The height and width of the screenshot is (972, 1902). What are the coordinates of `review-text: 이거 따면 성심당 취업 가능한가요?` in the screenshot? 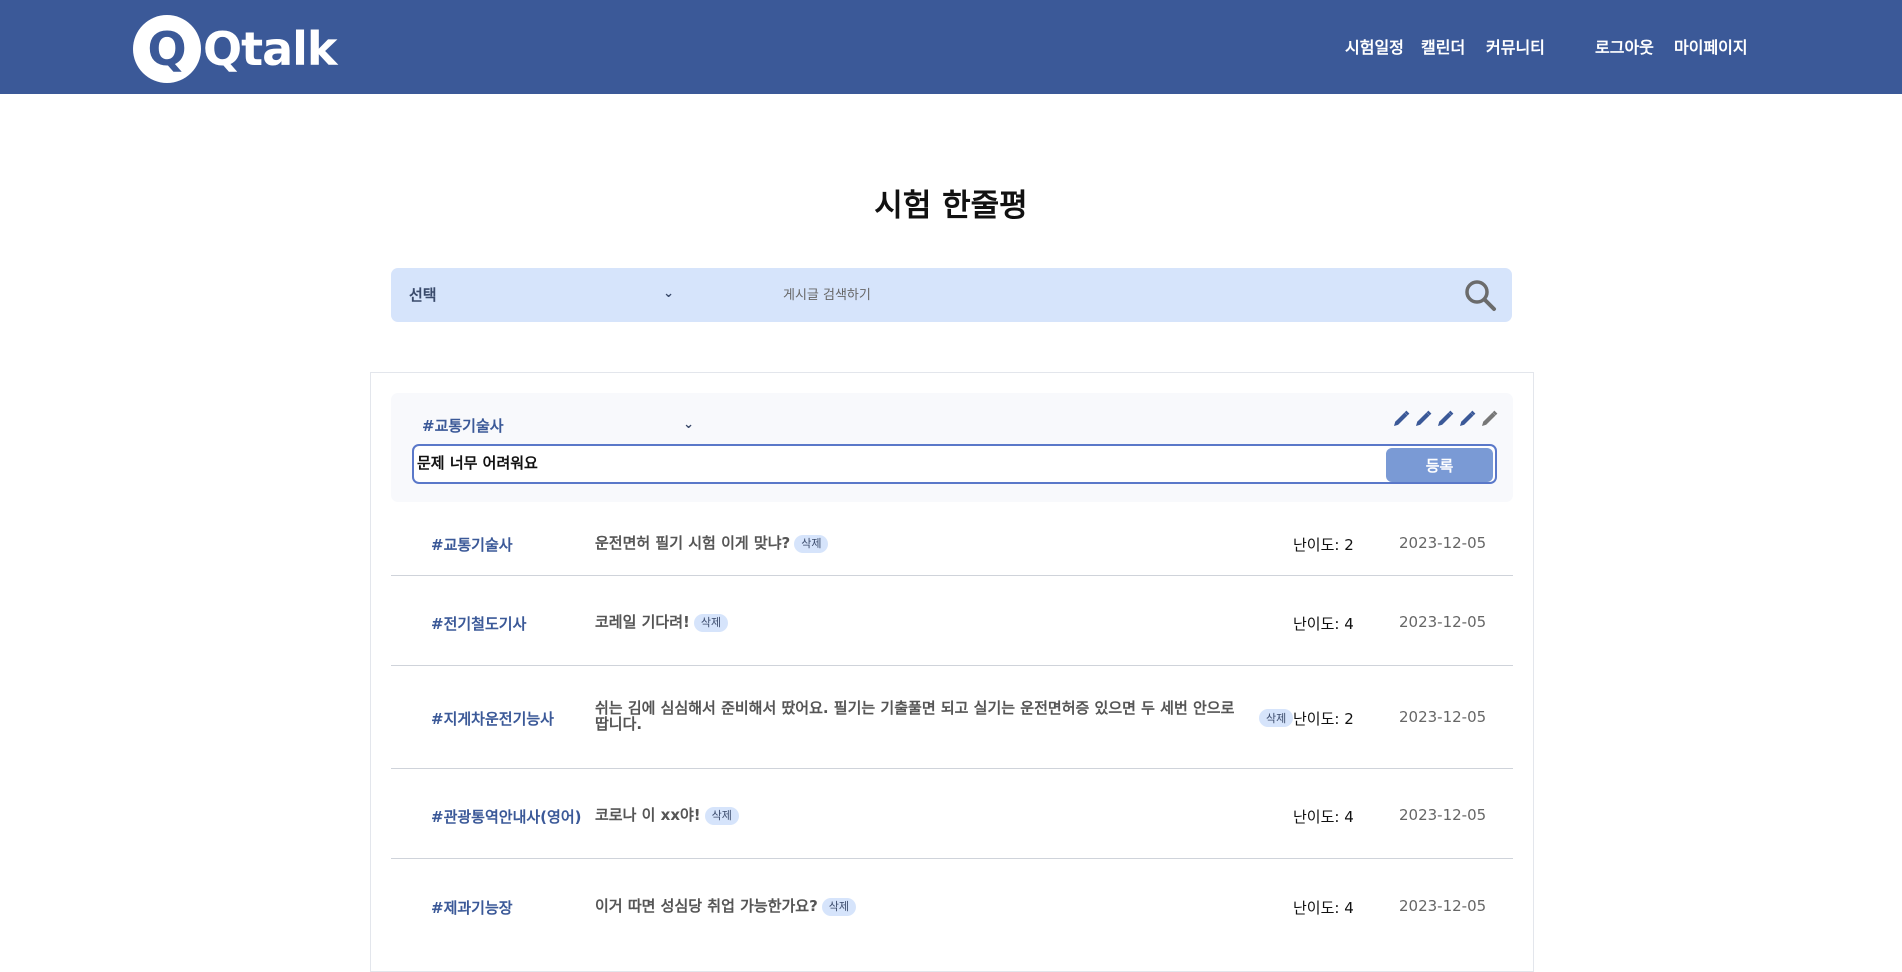 It's located at (706, 906).